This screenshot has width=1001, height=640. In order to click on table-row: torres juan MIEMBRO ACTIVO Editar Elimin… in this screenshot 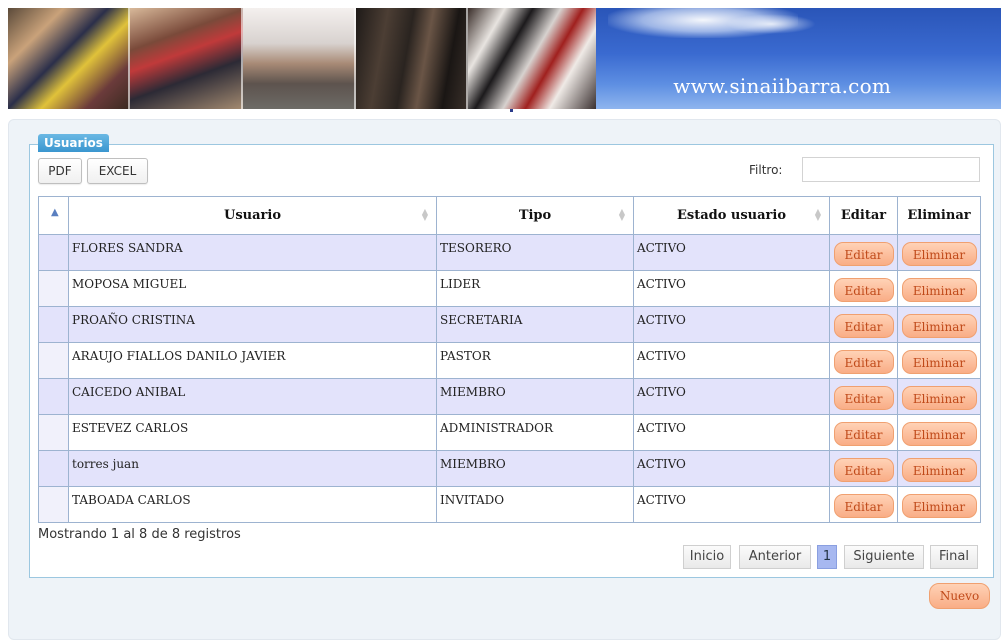, I will do `click(509, 468)`.